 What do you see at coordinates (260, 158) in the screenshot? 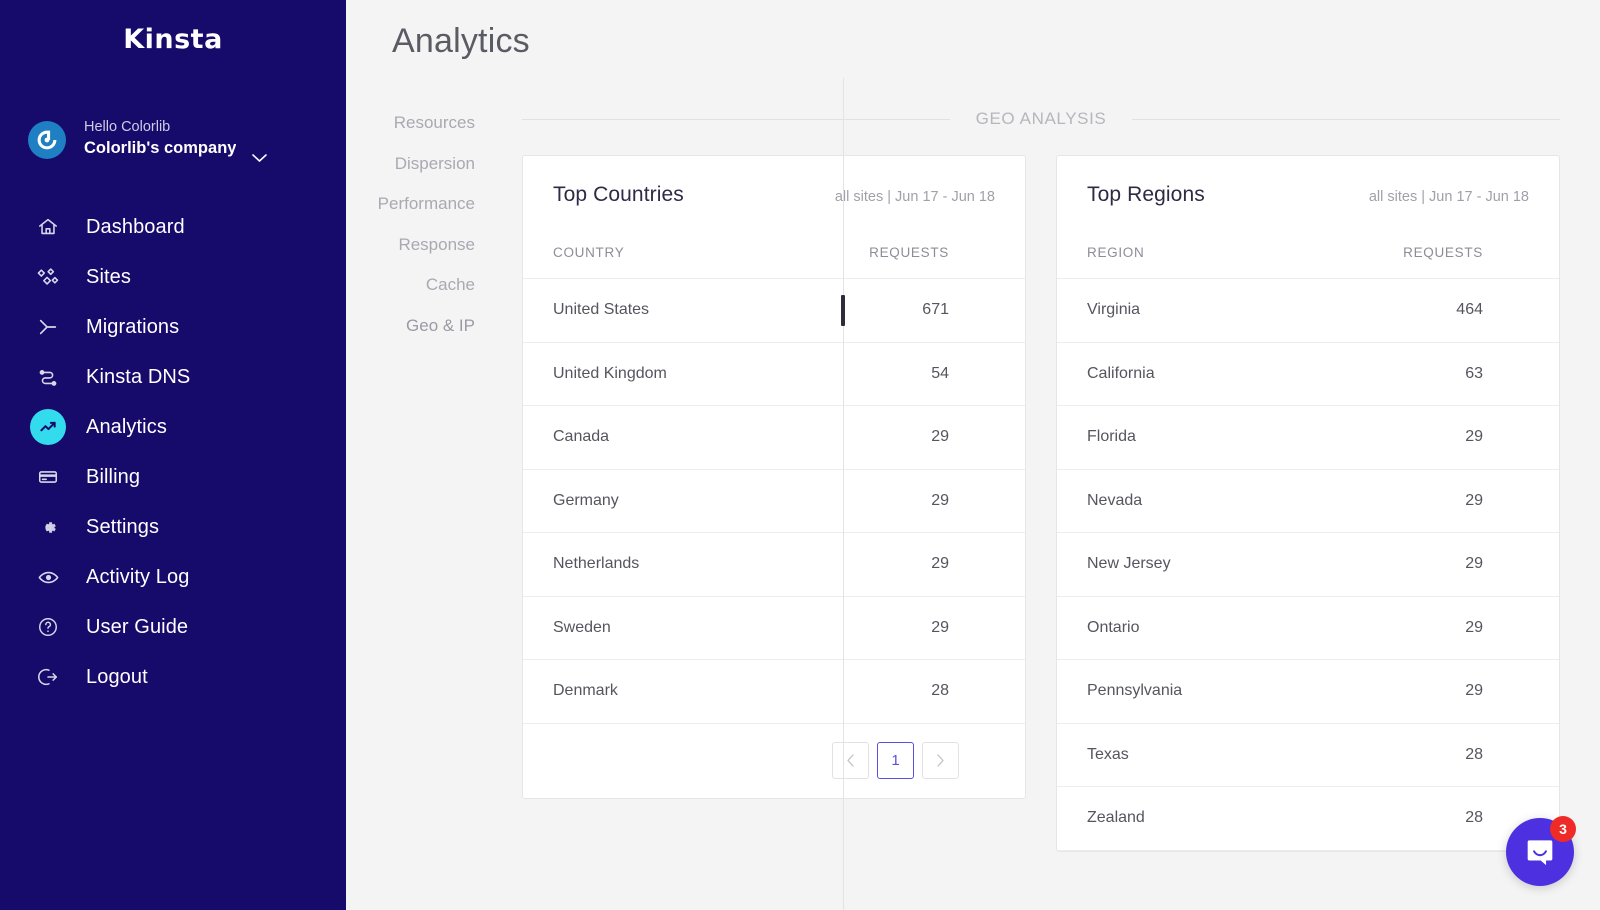
I see `chevron-down-icon` at bounding box center [260, 158].